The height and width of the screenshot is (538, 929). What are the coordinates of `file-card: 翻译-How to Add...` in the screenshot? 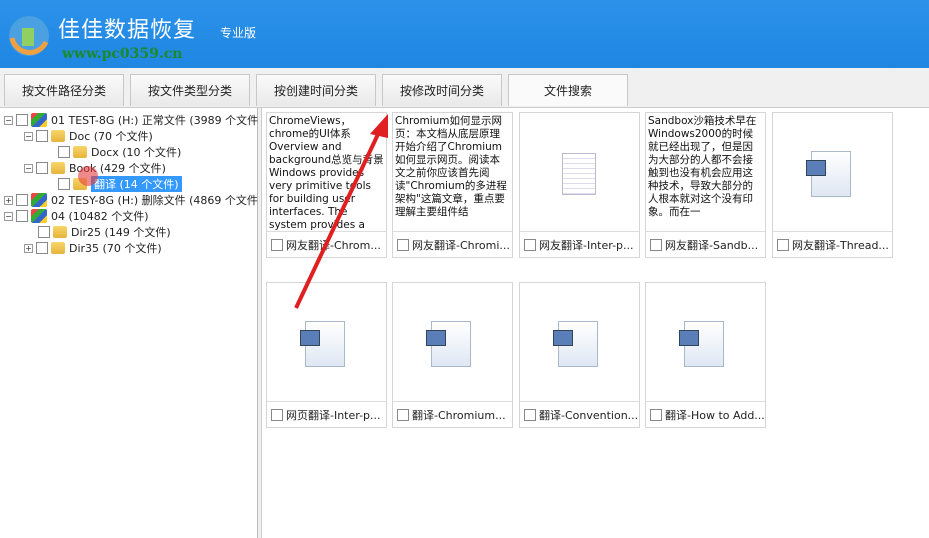 It's located at (705, 355).